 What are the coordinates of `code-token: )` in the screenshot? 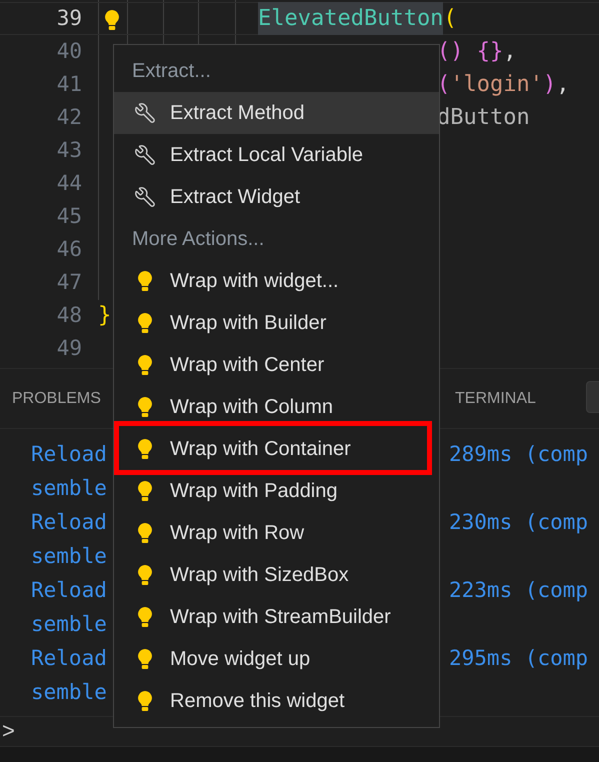 It's located at (549, 84).